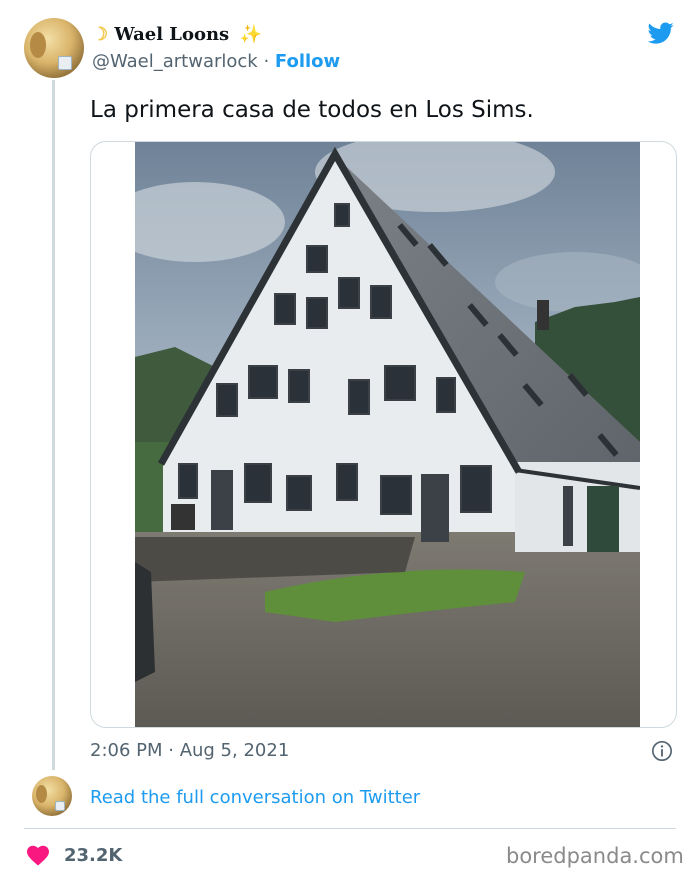 This screenshot has width=700, height=881. What do you see at coordinates (93, 855) in the screenshot?
I see `like-count: 23.2K` at bounding box center [93, 855].